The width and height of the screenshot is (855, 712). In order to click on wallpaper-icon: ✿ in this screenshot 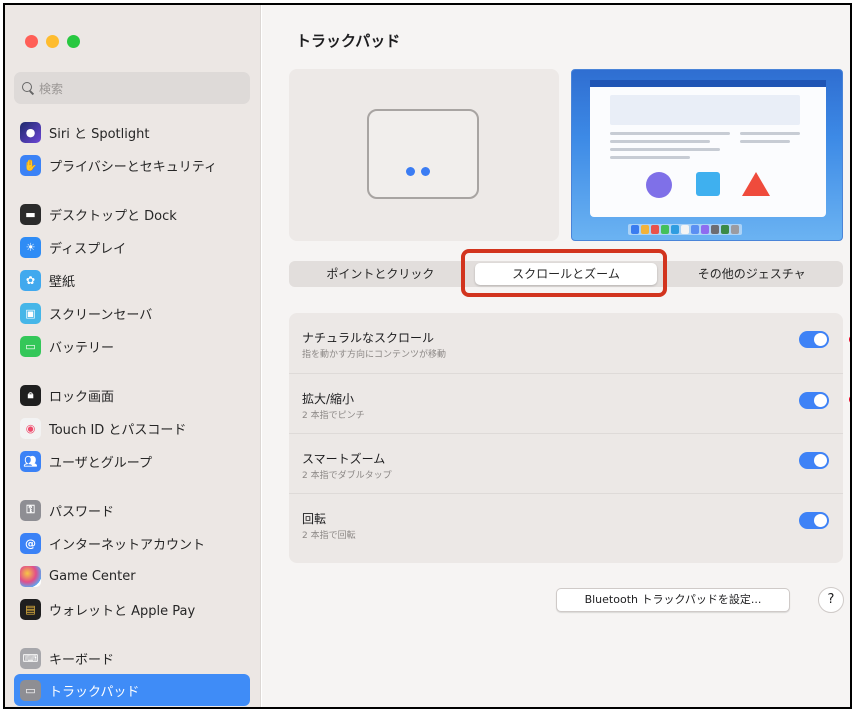, I will do `click(30, 280)`.